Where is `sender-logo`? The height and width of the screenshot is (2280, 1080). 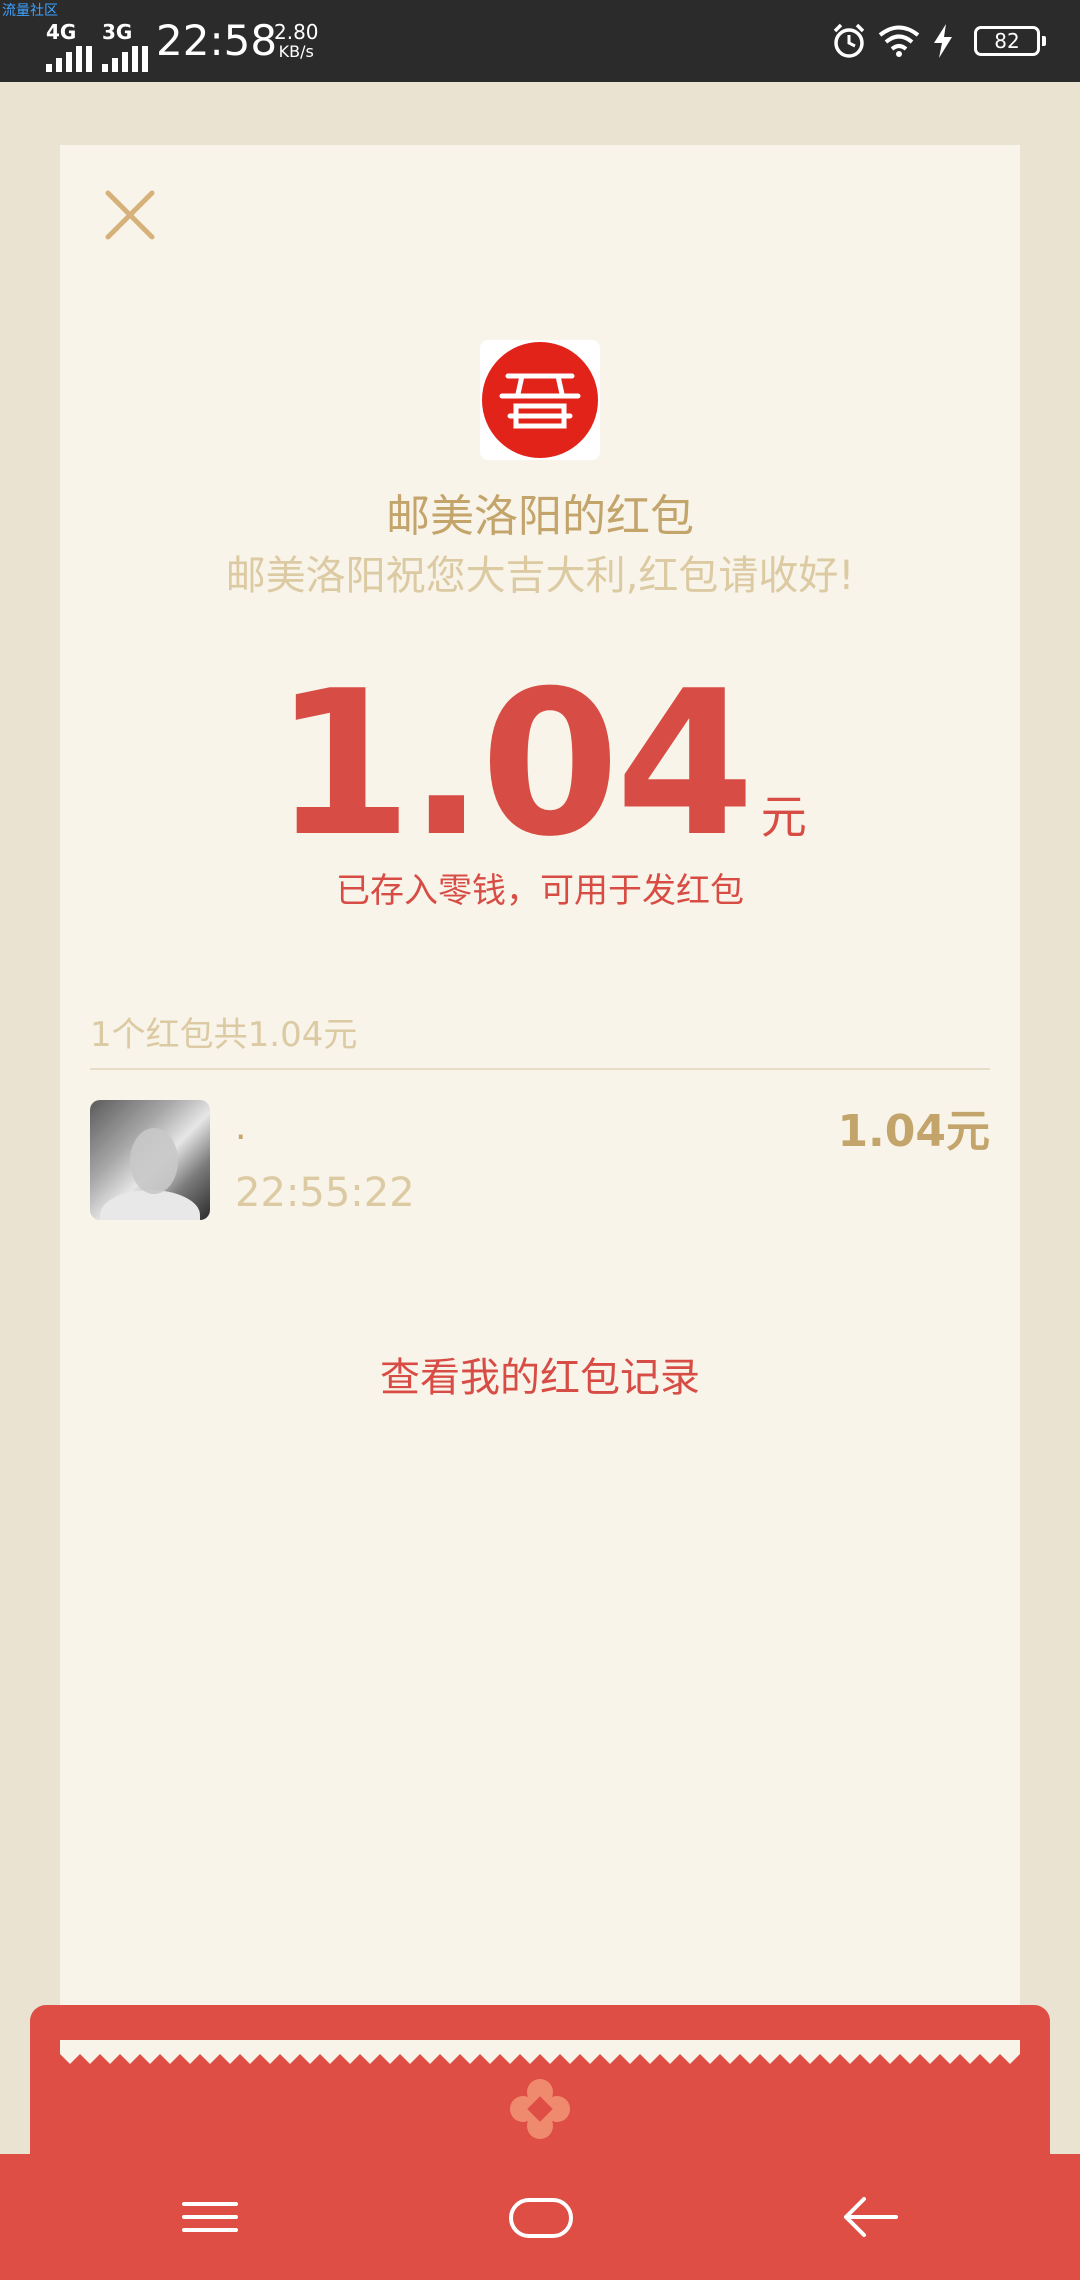
sender-logo is located at coordinates (540, 400).